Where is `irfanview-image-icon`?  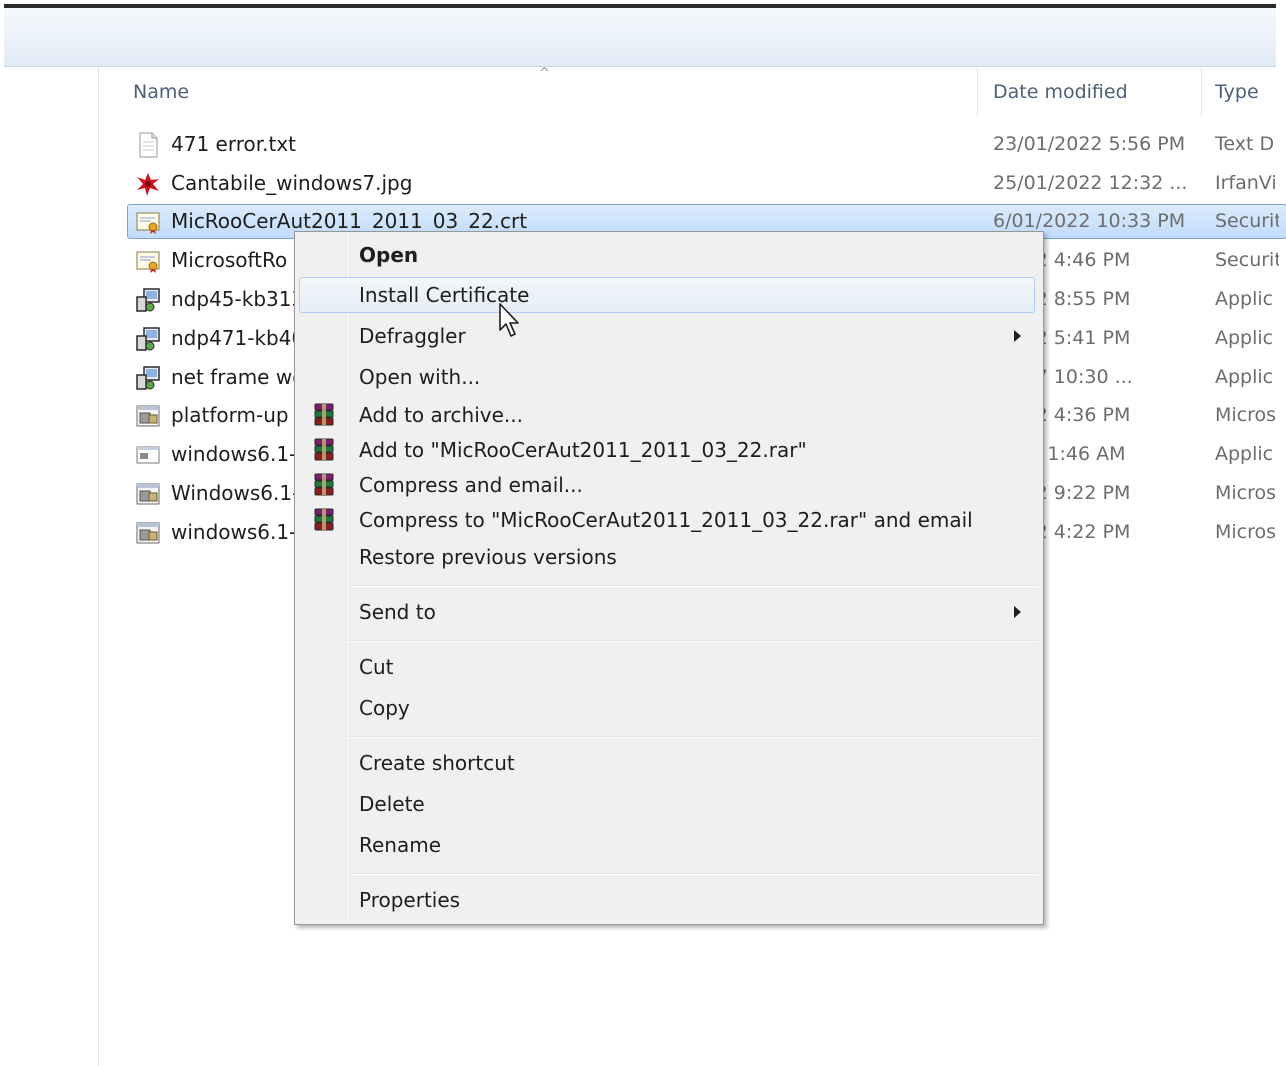
irfanview-image-icon is located at coordinates (148, 184).